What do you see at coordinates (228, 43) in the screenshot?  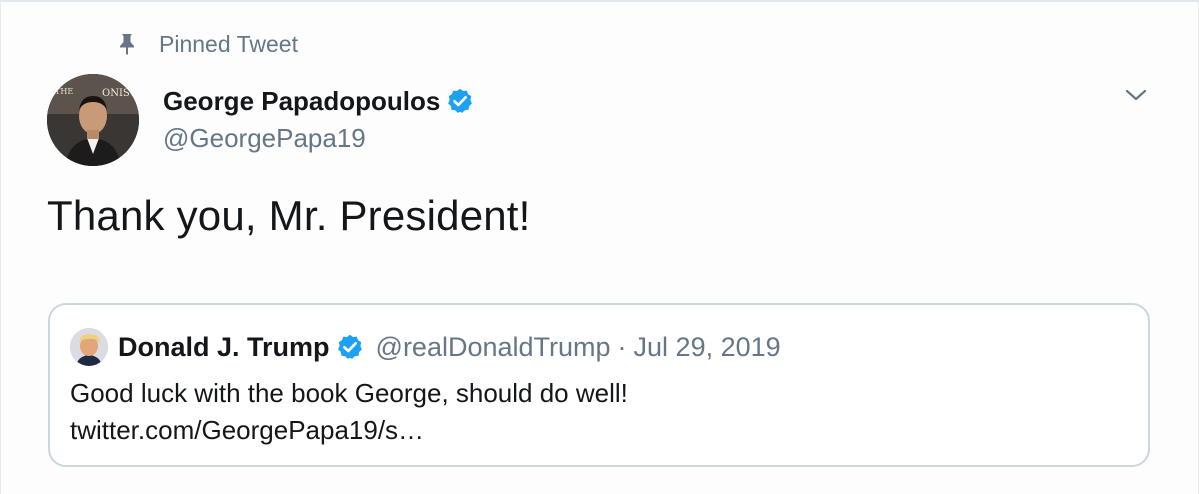 I see `pinned-label: Pinned Tweet` at bounding box center [228, 43].